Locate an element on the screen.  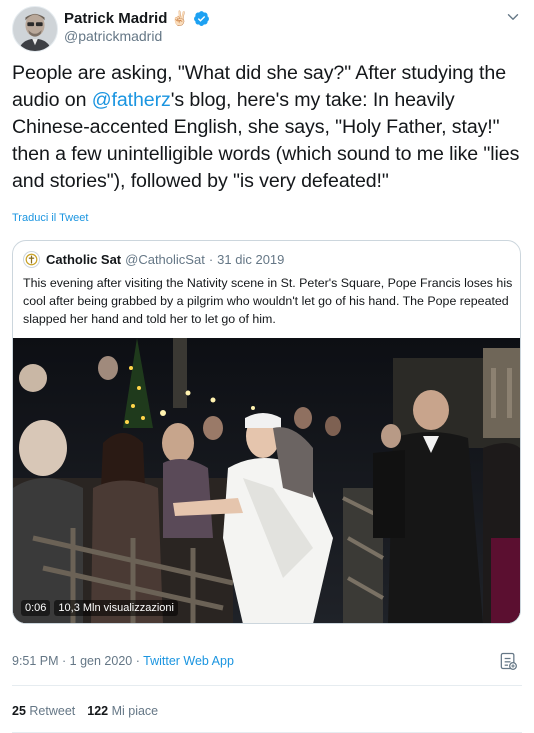
profile-photo-icon is located at coordinates (35, 29).